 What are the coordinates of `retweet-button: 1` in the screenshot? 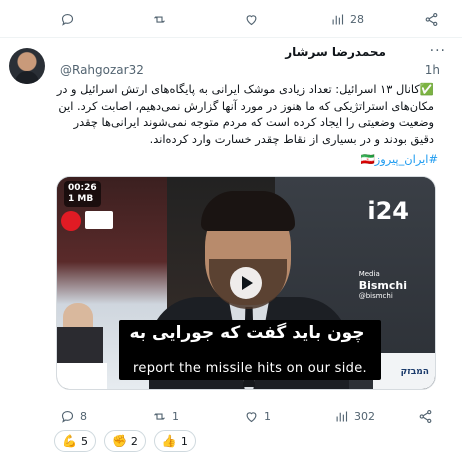 It's located at (165, 416).